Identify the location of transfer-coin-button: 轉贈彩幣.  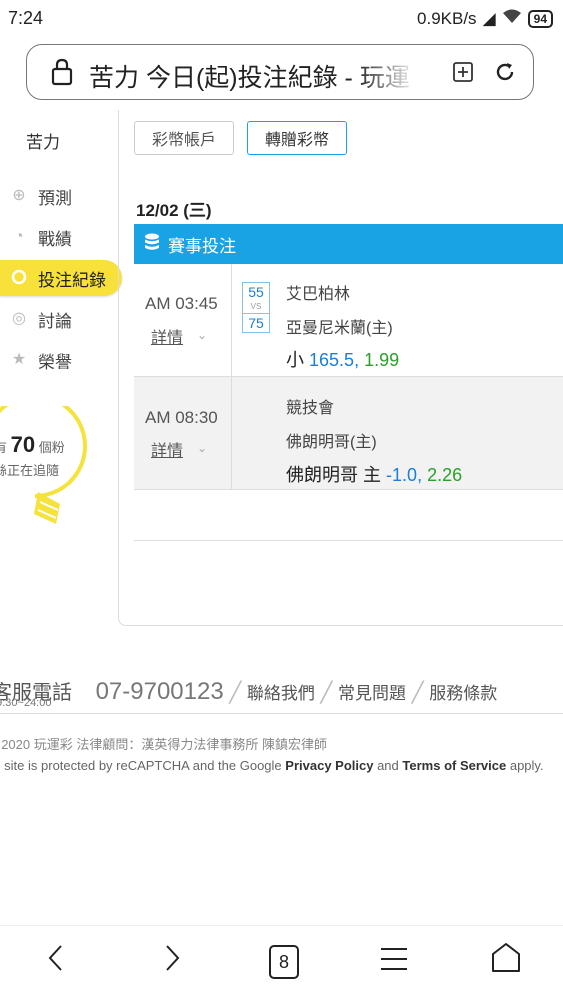
(297, 138).